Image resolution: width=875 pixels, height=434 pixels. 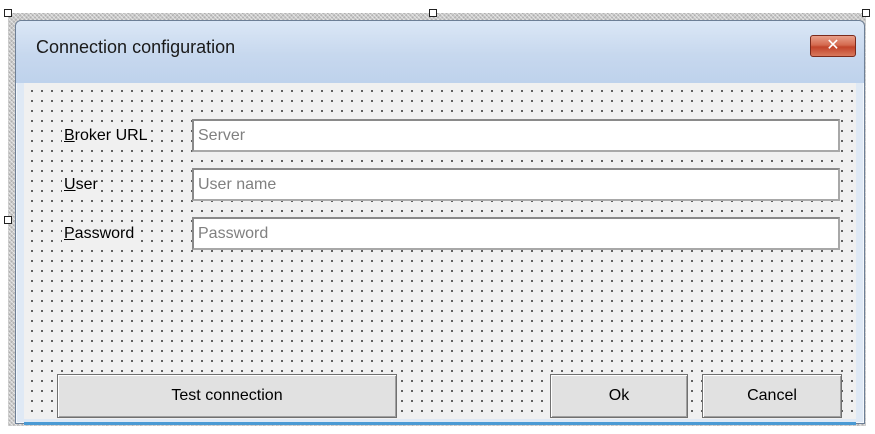 I want to click on broker-url-input, so click(x=516, y=135).